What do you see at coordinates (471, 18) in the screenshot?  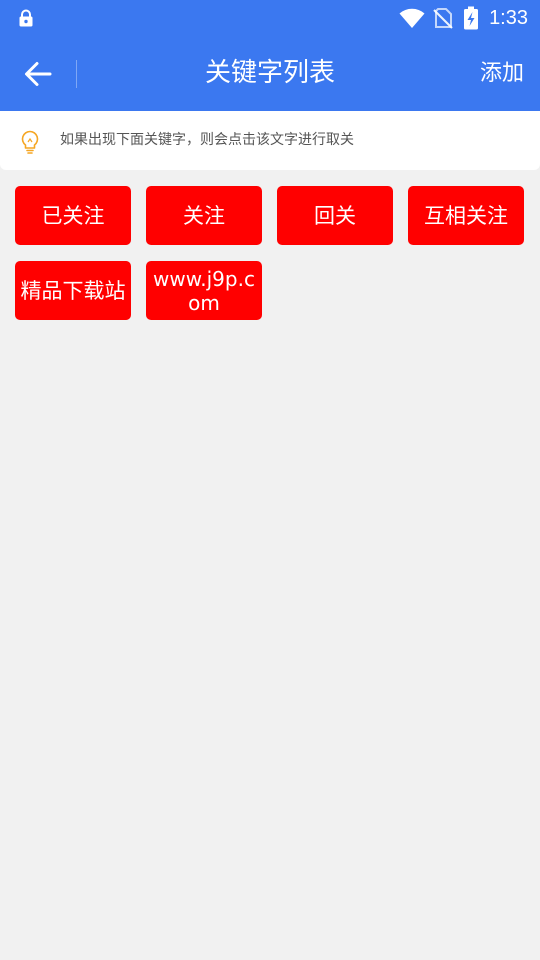 I see `battery-charging-icon` at bounding box center [471, 18].